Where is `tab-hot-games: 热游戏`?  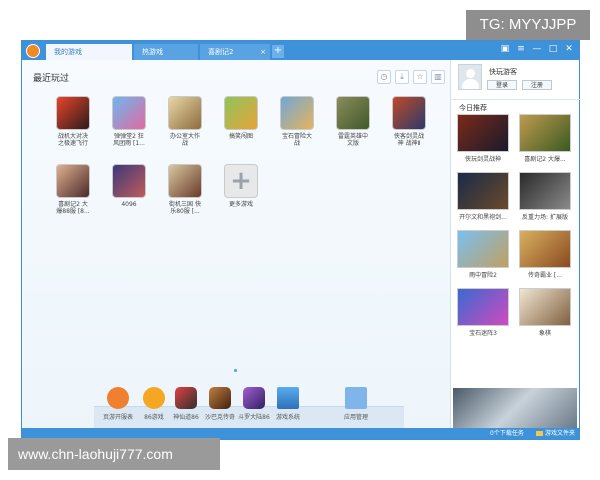
tab-hot-games: 热游戏 is located at coordinates (166, 52).